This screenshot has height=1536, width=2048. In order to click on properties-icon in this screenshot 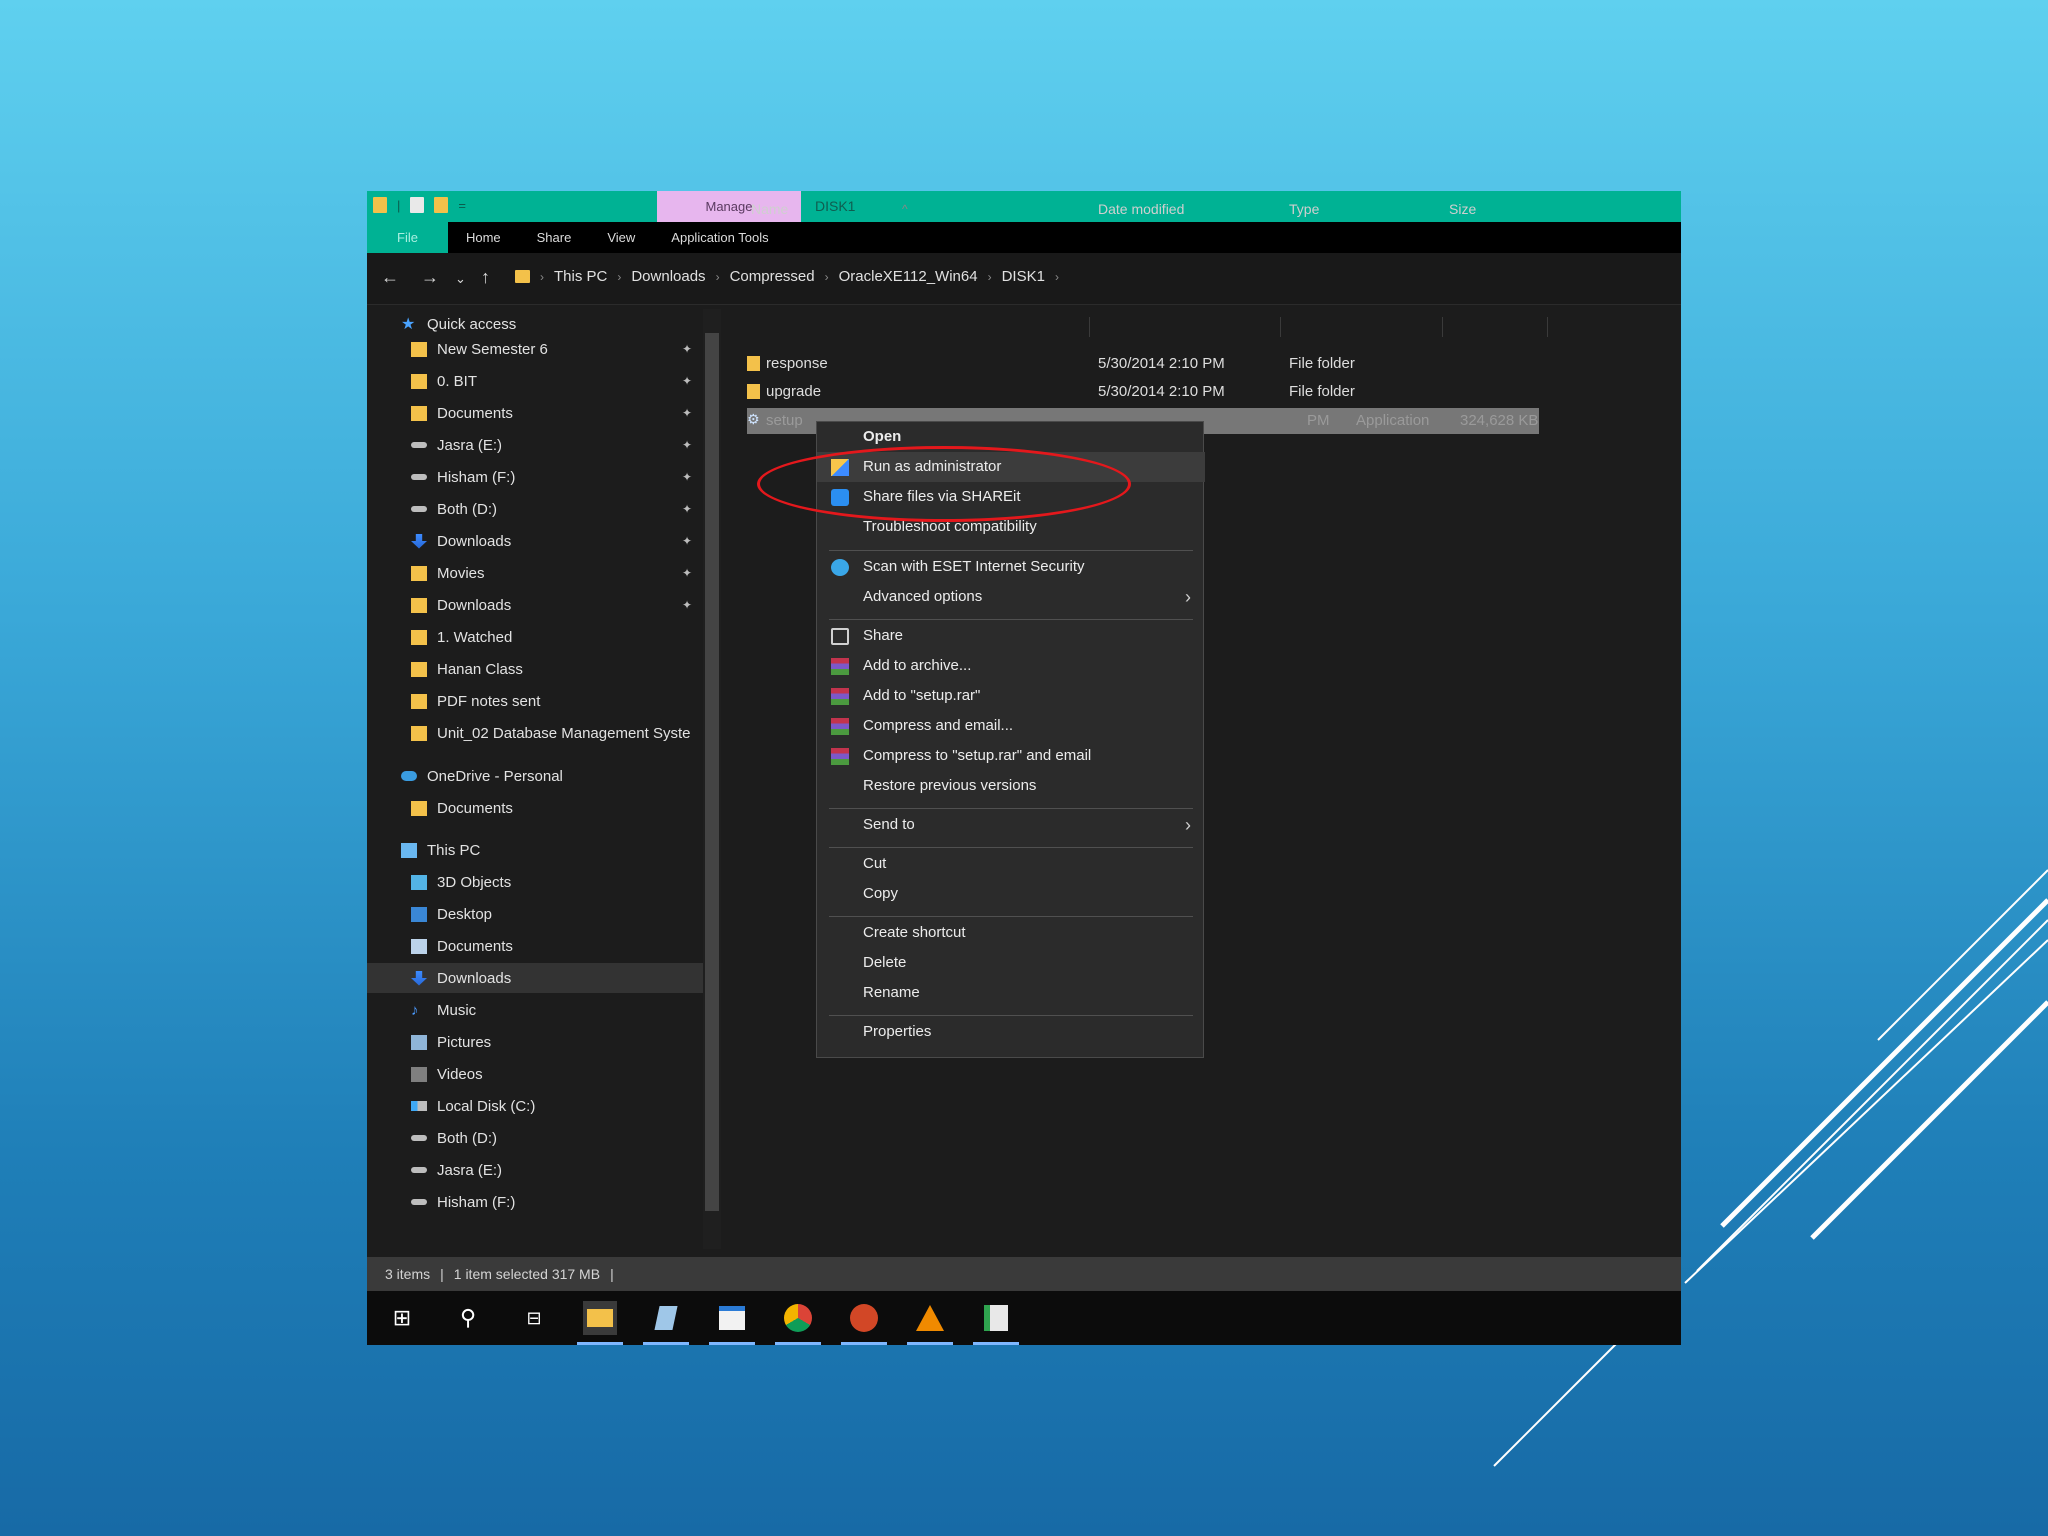, I will do `click(417, 205)`.